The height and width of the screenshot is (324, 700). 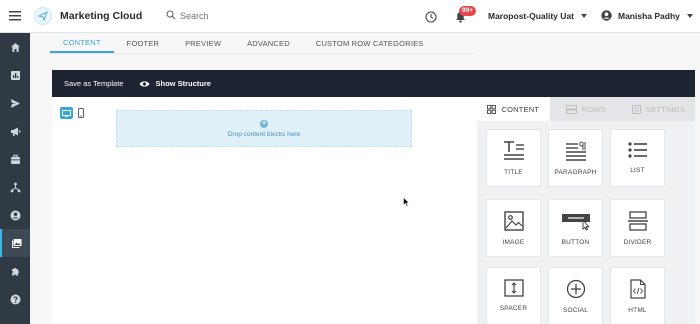 I want to click on block-label: SPACER, so click(x=513, y=308).